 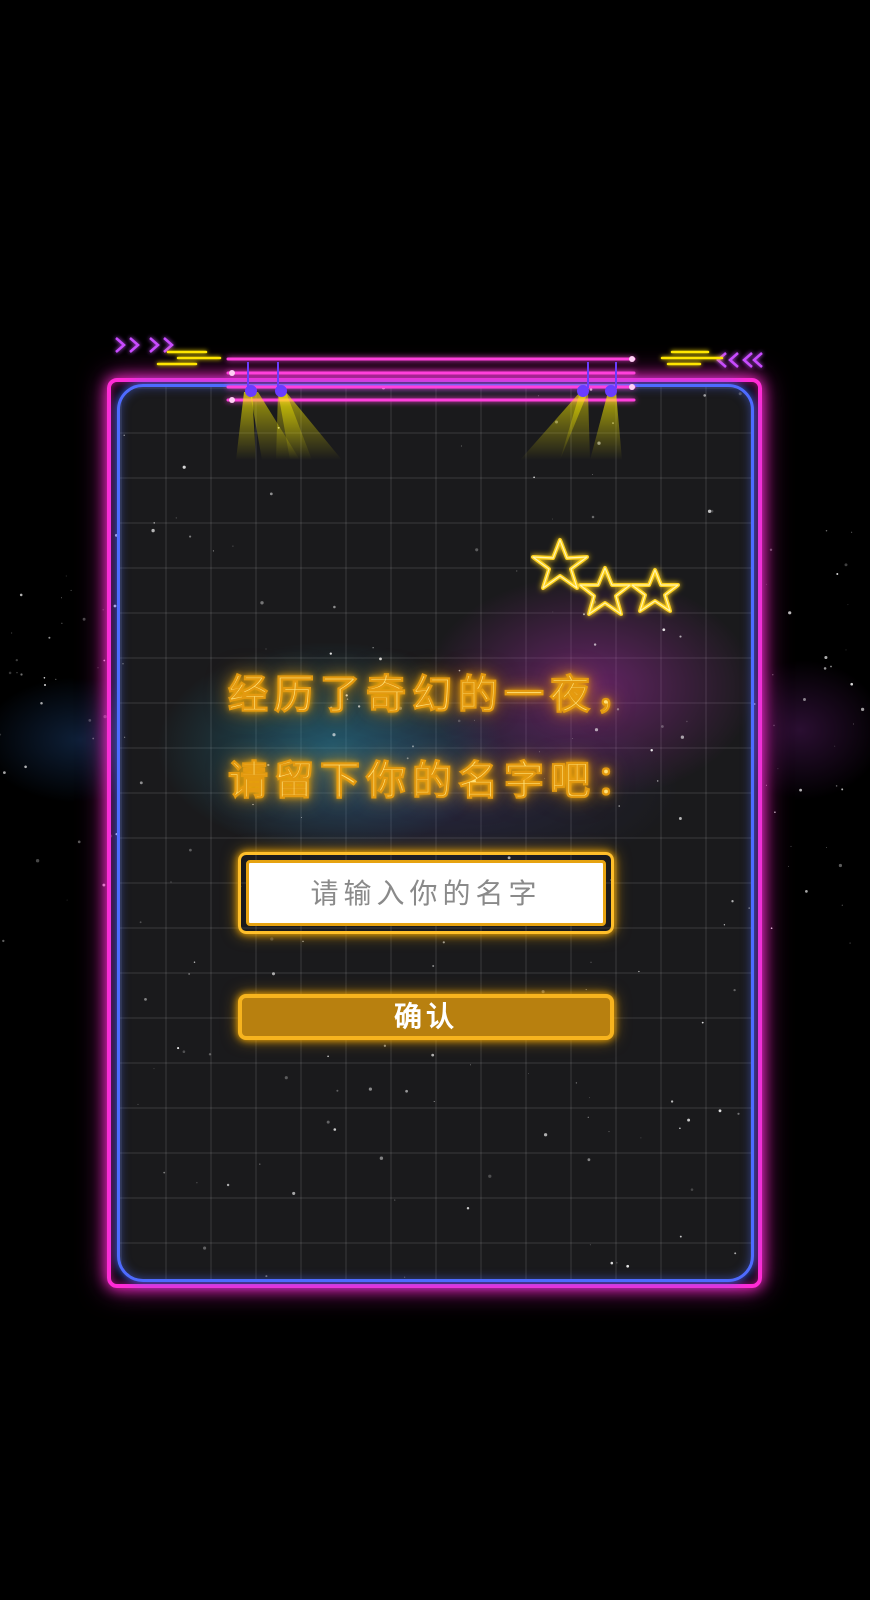 I want to click on prompt-line-2: 请留下你的名字吧：, so click(x=435, y=781).